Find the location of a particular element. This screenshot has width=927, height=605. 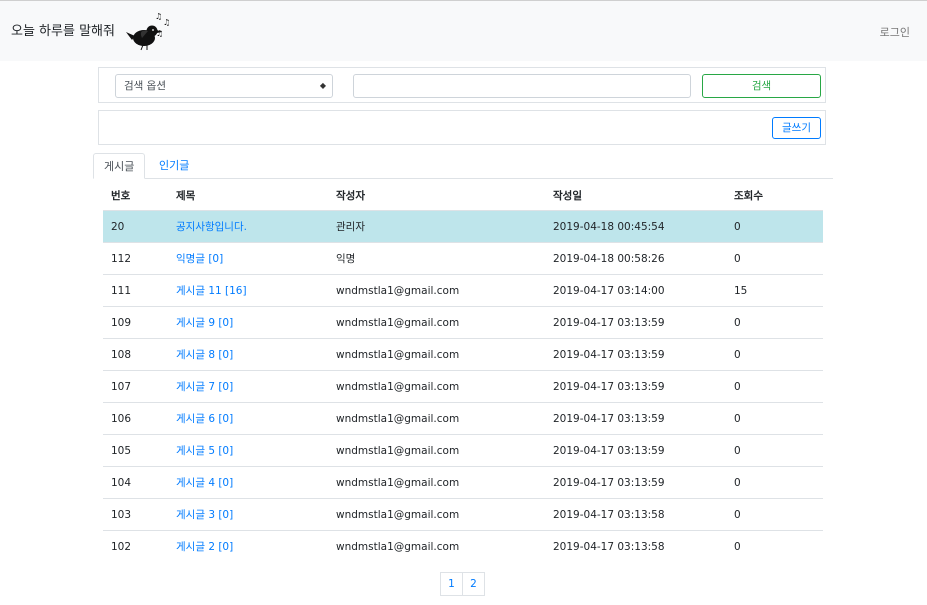

post-number: 102 is located at coordinates (135, 546).